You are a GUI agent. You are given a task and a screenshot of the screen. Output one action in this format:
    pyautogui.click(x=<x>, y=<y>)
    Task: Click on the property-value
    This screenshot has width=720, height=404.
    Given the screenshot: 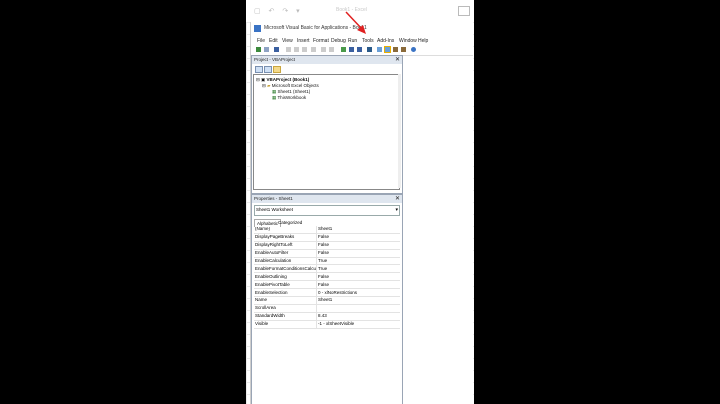 What is the action you would take?
    pyautogui.click(x=358, y=308)
    